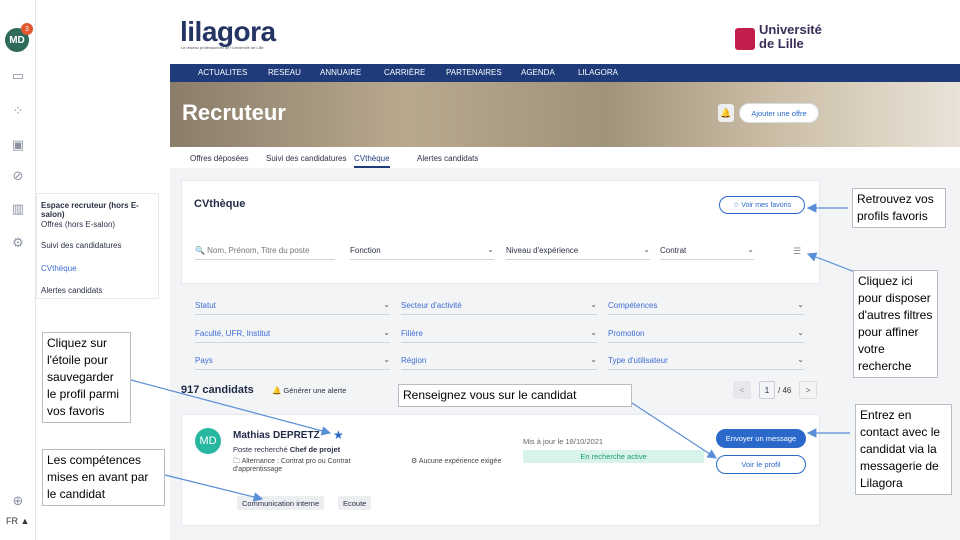  Describe the element at coordinates (260, 449) in the screenshot. I see `poste-label: Poste recherché` at that location.